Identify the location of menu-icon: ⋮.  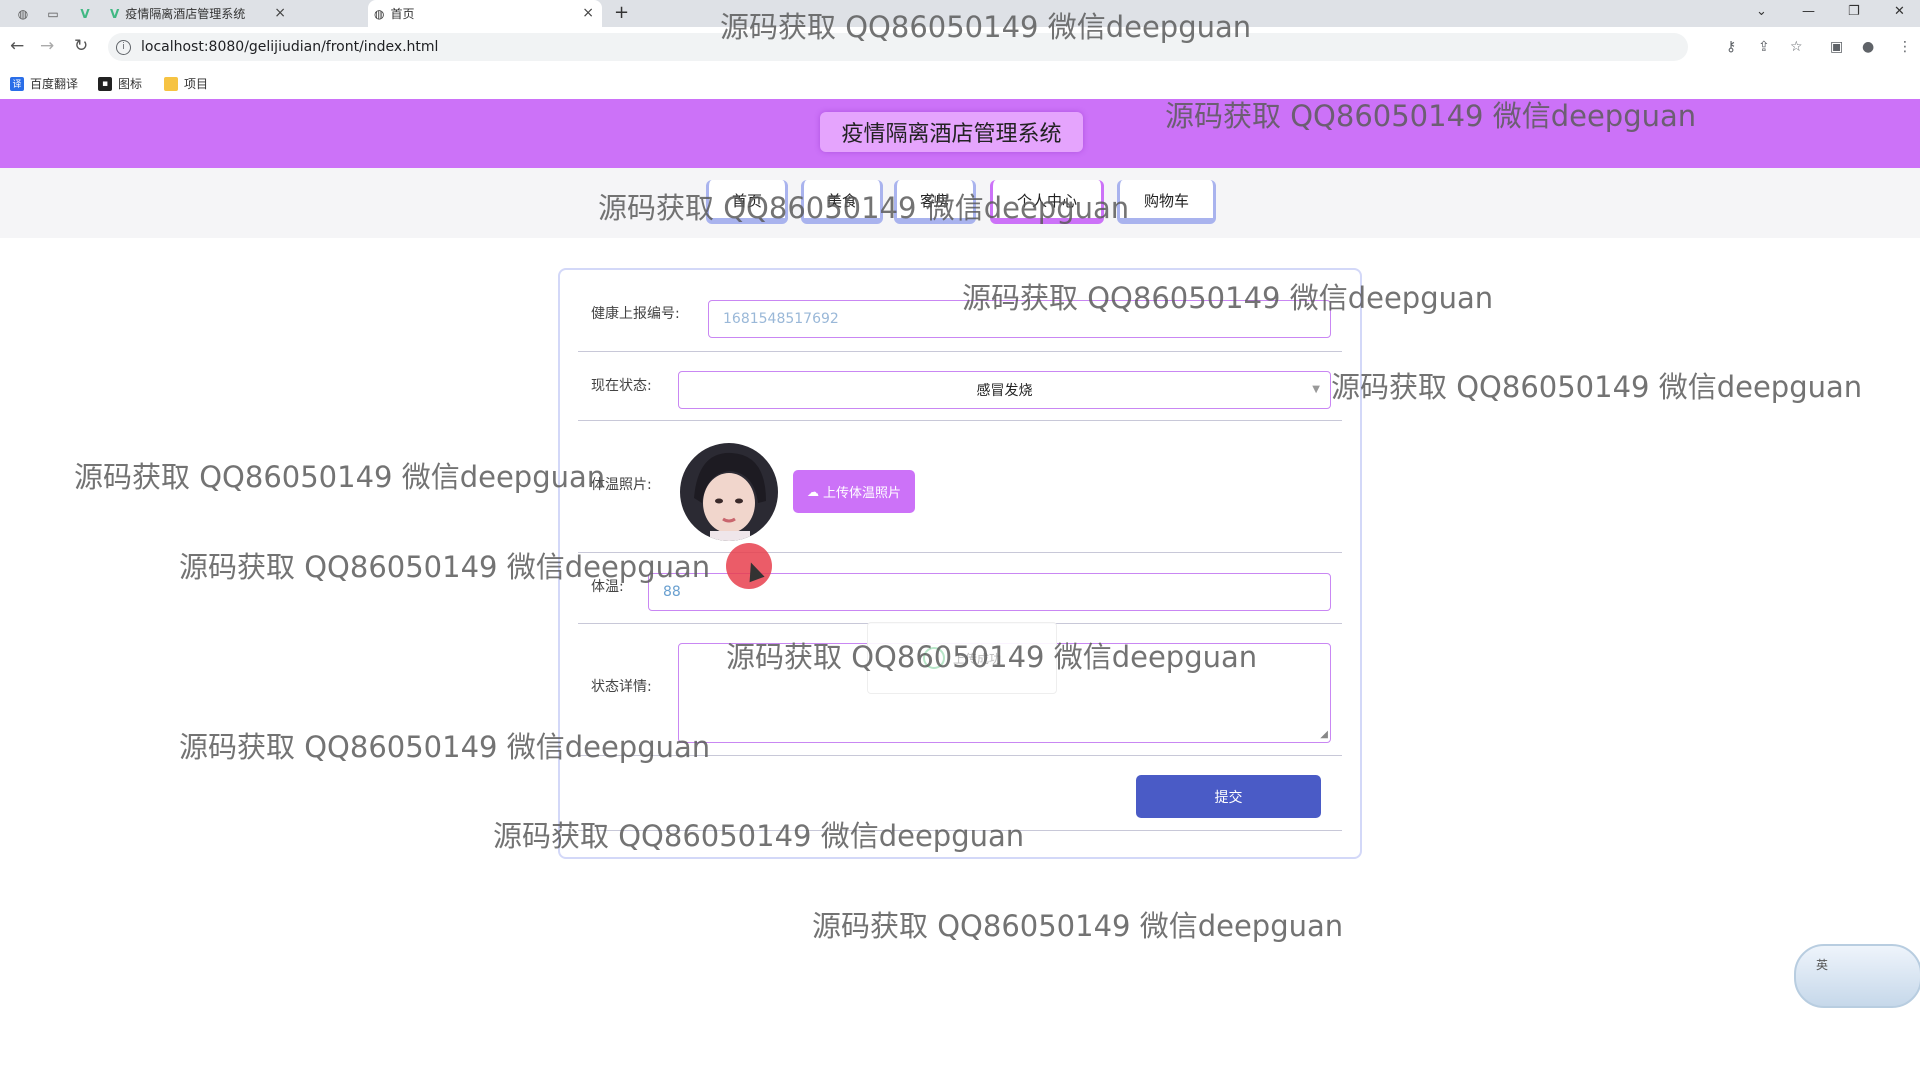
(1905, 47).